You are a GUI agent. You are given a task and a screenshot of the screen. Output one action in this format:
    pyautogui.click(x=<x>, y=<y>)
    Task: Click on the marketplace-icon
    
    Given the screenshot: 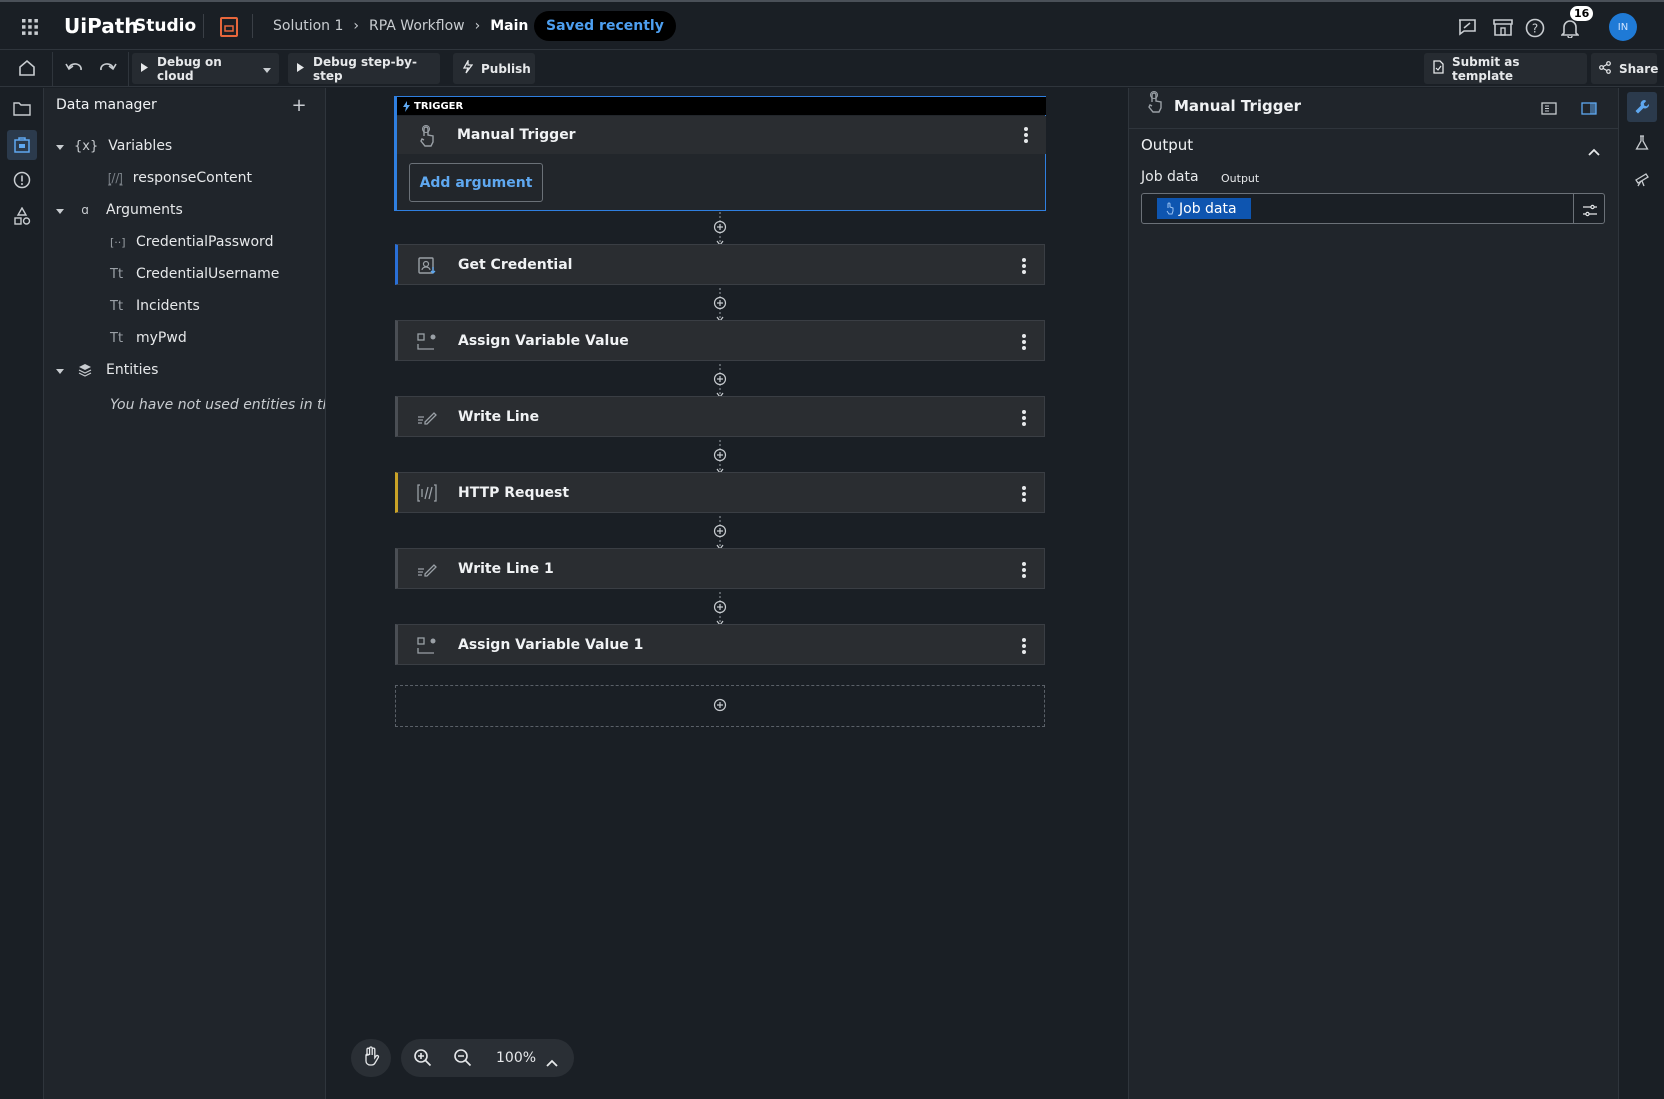 What is the action you would take?
    pyautogui.click(x=1503, y=27)
    